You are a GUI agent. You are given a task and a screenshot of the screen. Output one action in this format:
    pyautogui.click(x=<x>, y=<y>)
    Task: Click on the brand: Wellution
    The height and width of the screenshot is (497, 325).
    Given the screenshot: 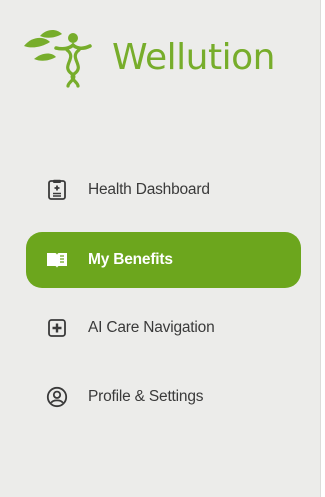 What is the action you would take?
    pyautogui.click(x=146, y=57)
    